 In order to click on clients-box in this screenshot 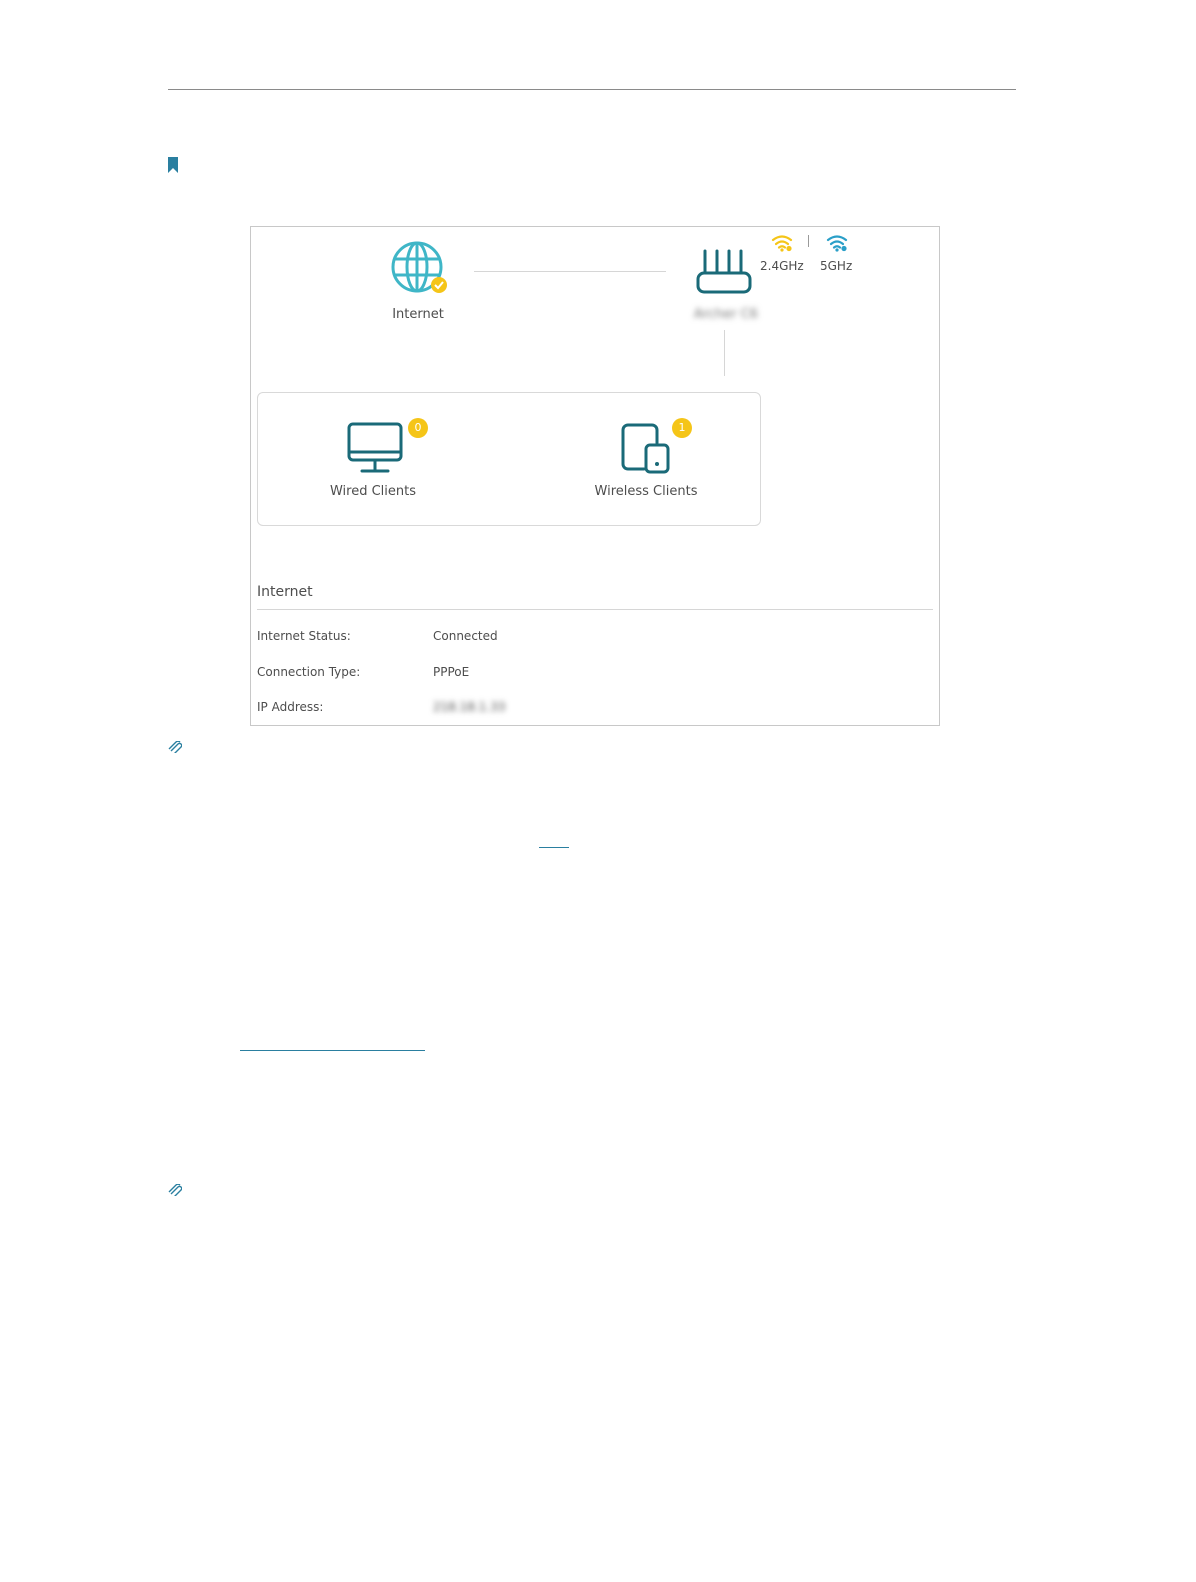, I will do `click(509, 459)`.